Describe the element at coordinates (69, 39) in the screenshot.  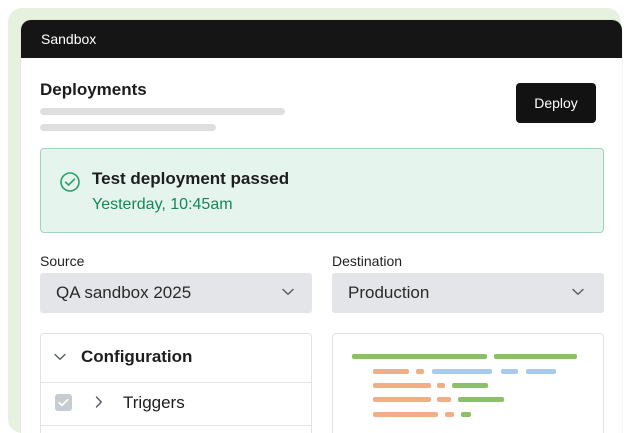
I see `window-title: Sandbox` at that location.